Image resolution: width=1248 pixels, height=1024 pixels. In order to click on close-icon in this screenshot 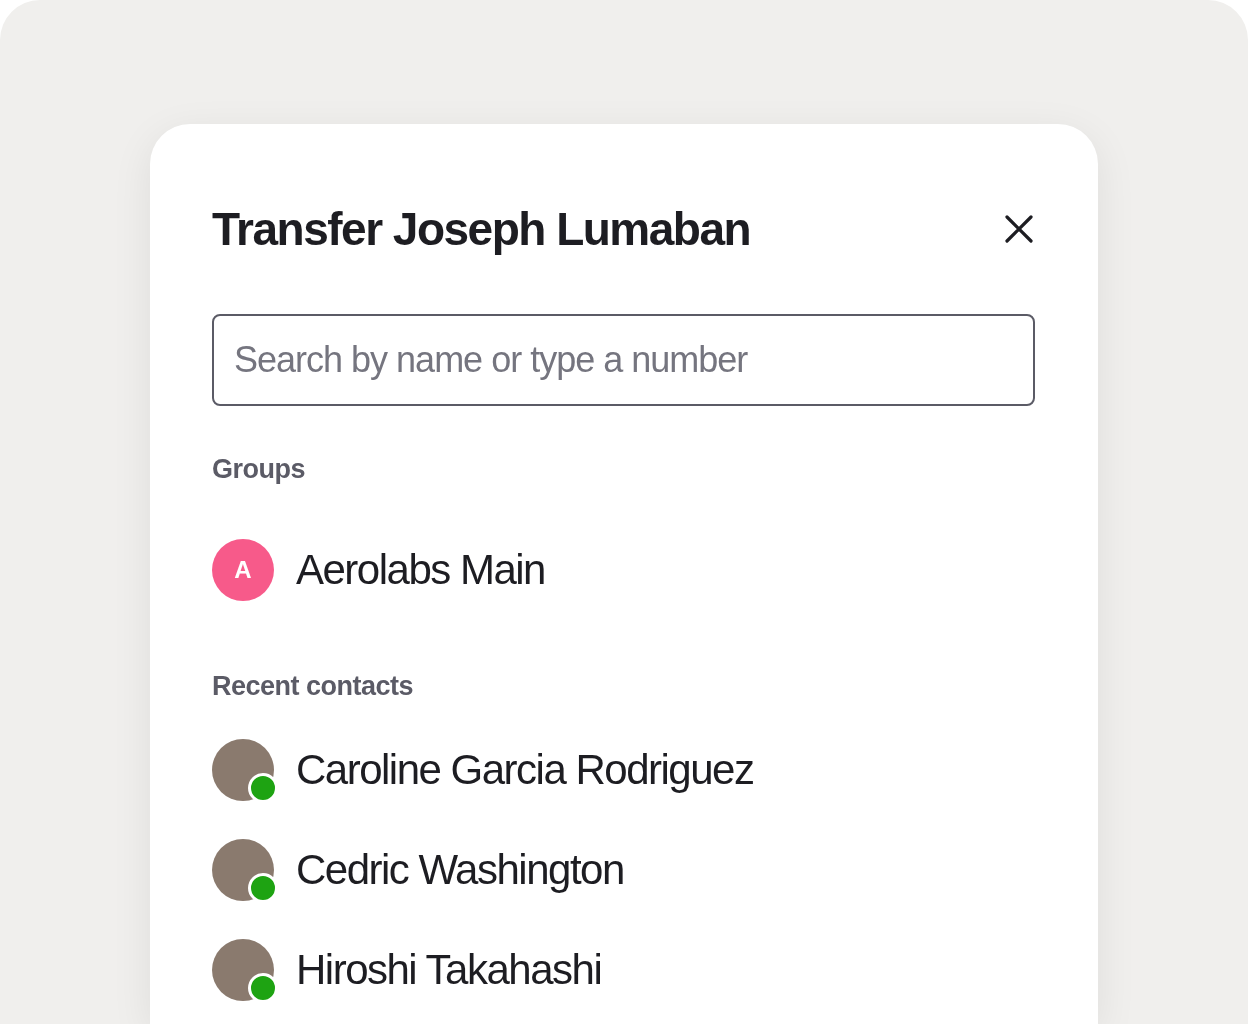, I will do `click(1019, 229)`.